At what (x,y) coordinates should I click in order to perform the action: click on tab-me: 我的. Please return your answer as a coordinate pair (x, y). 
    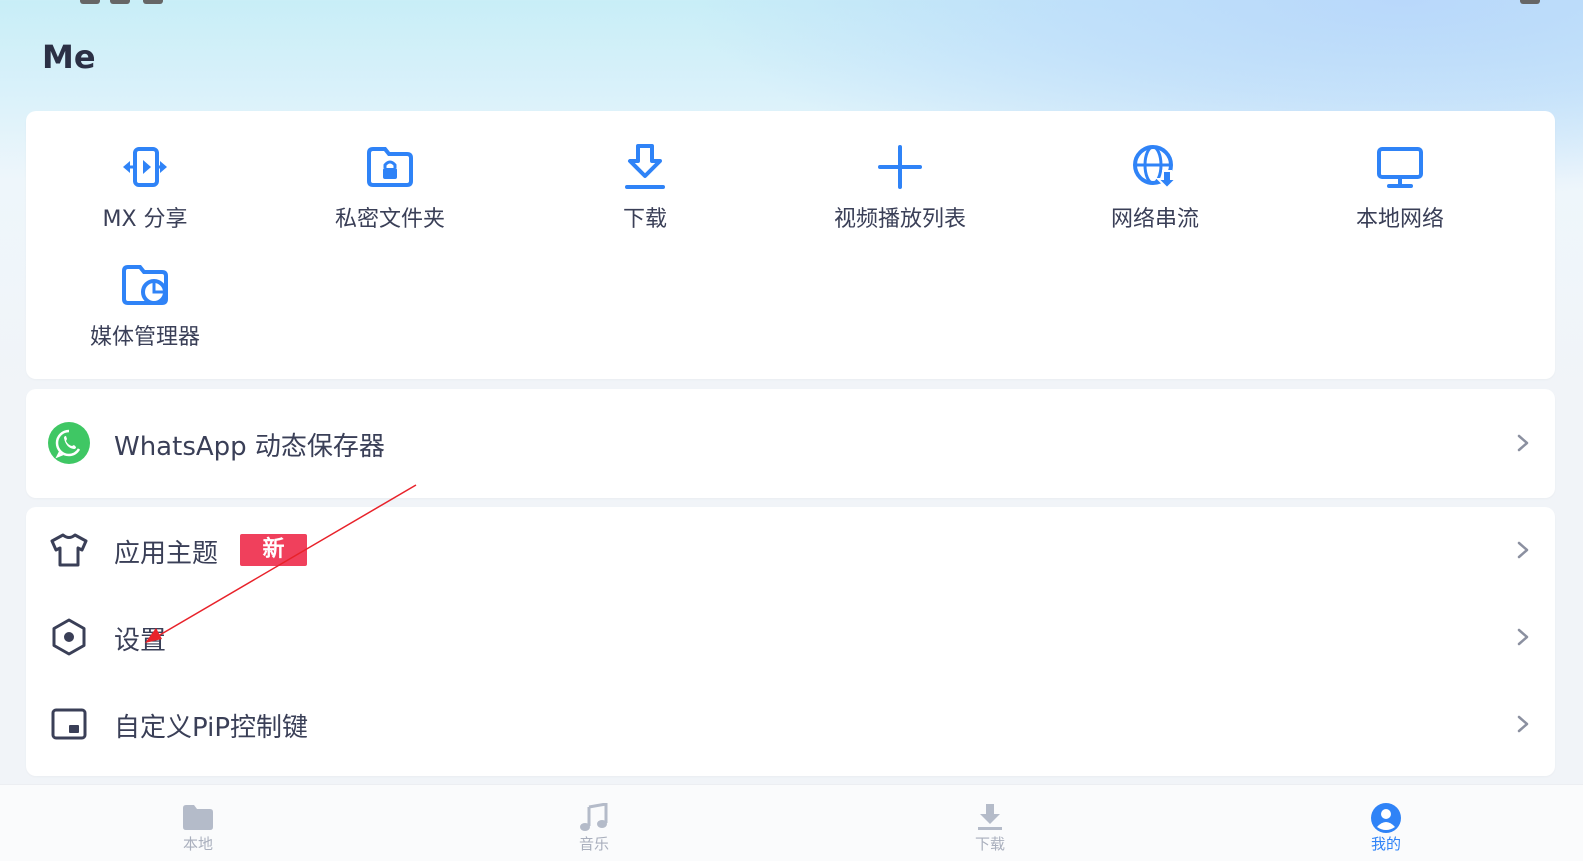
    Looking at the image, I should click on (1385, 823).